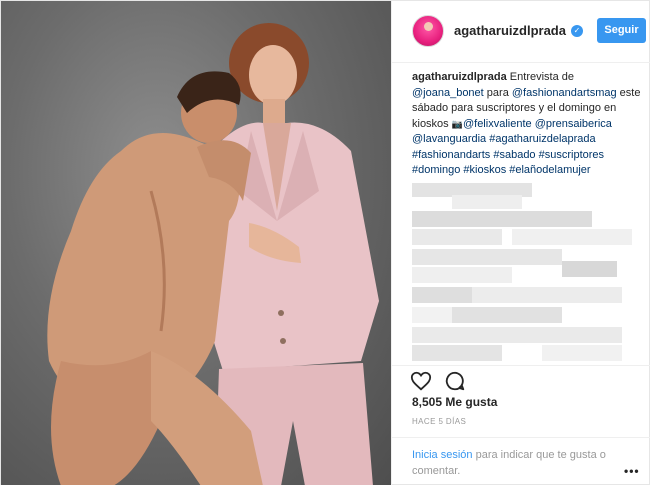 The width and height of the screenshot is (650, 485). Describe the element at coordinates (455, 381) in the screenshot. I see `comment-icon` at that location.